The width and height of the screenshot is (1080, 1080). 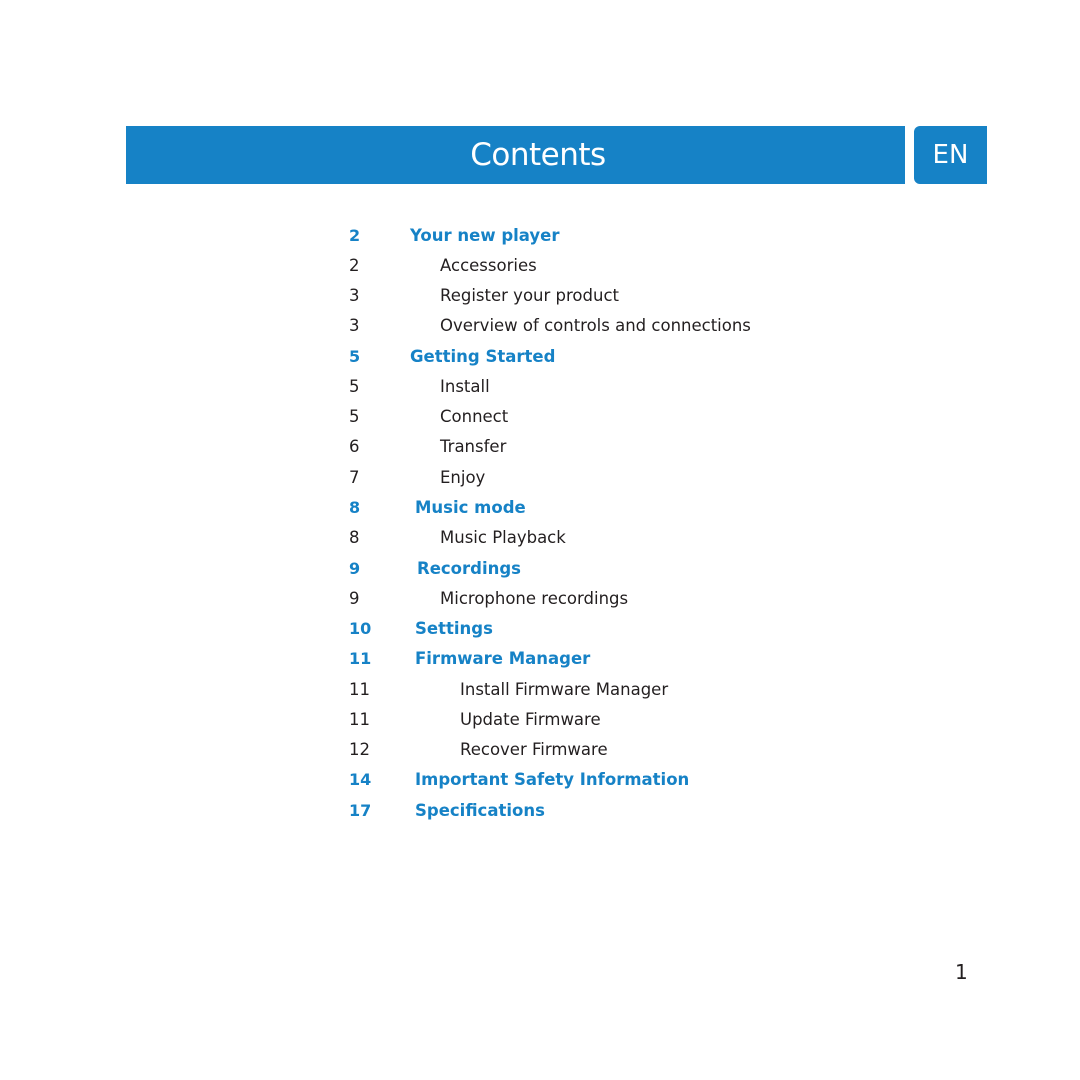 I want to click on toc-subsection-title: Update Firmware, so click(x=530, y=719).